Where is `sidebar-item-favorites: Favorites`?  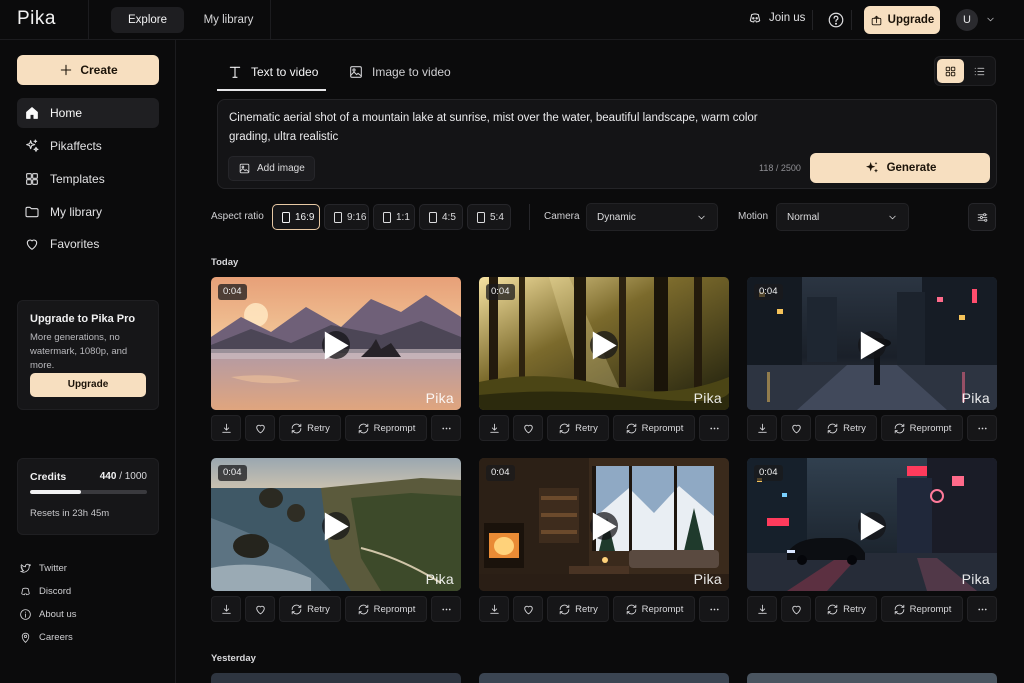
sidebar-item-favorites: Favorites is located at coordinates (88, 244).